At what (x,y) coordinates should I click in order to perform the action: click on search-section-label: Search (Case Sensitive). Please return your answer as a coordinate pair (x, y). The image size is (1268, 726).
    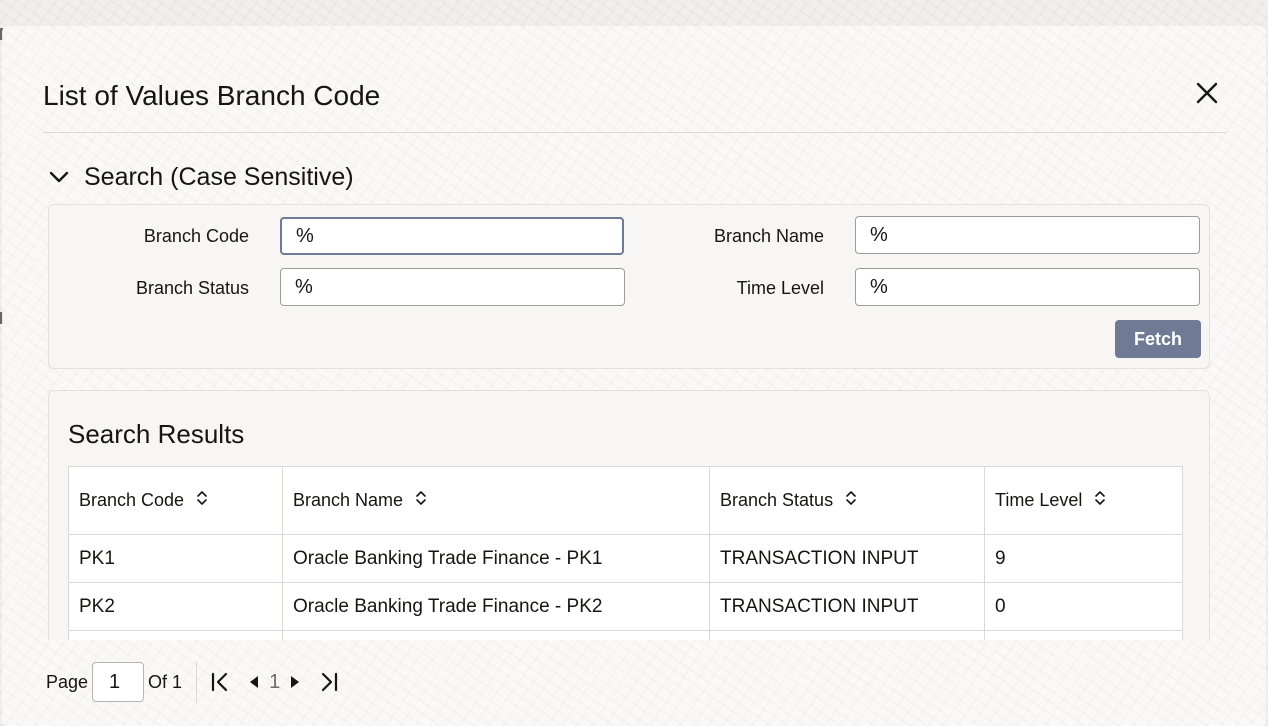
    Looking at the image, I should click on (219, 176).